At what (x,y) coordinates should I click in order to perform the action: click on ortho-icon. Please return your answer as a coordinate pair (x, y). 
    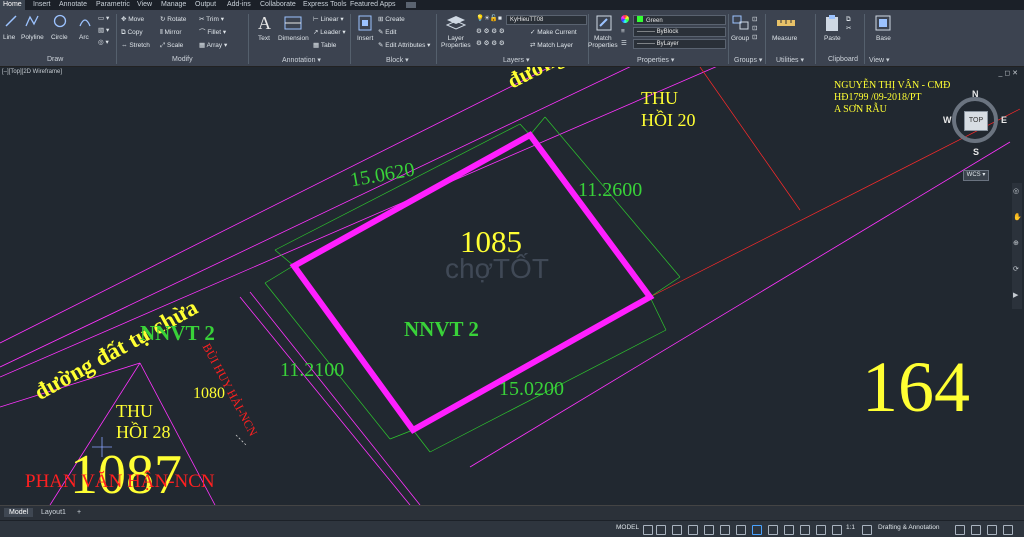
    Looking at the image, I should click on (677, 530).